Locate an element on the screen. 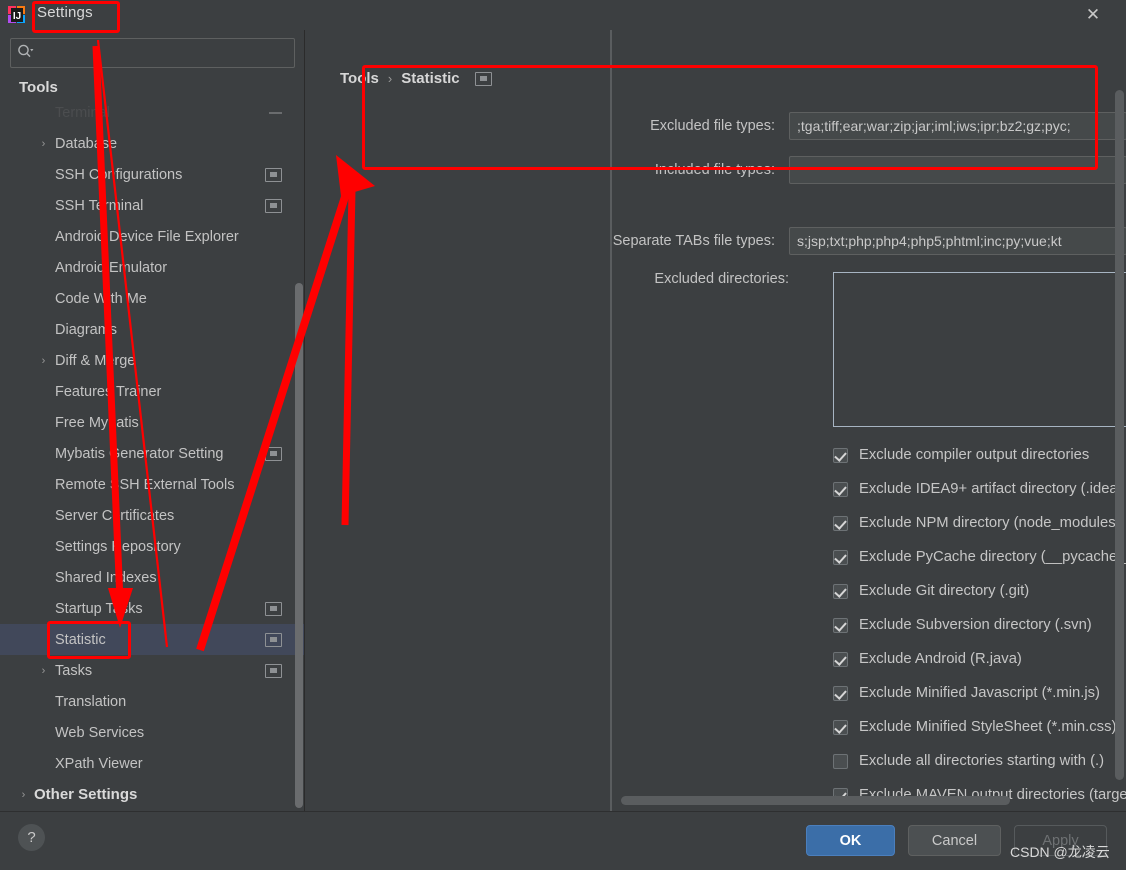 Image resolution: width=1126 pixels, height=870 pixels. sidebar-item-android-emulator: Android Emulator is located at coordinates (152, 267).